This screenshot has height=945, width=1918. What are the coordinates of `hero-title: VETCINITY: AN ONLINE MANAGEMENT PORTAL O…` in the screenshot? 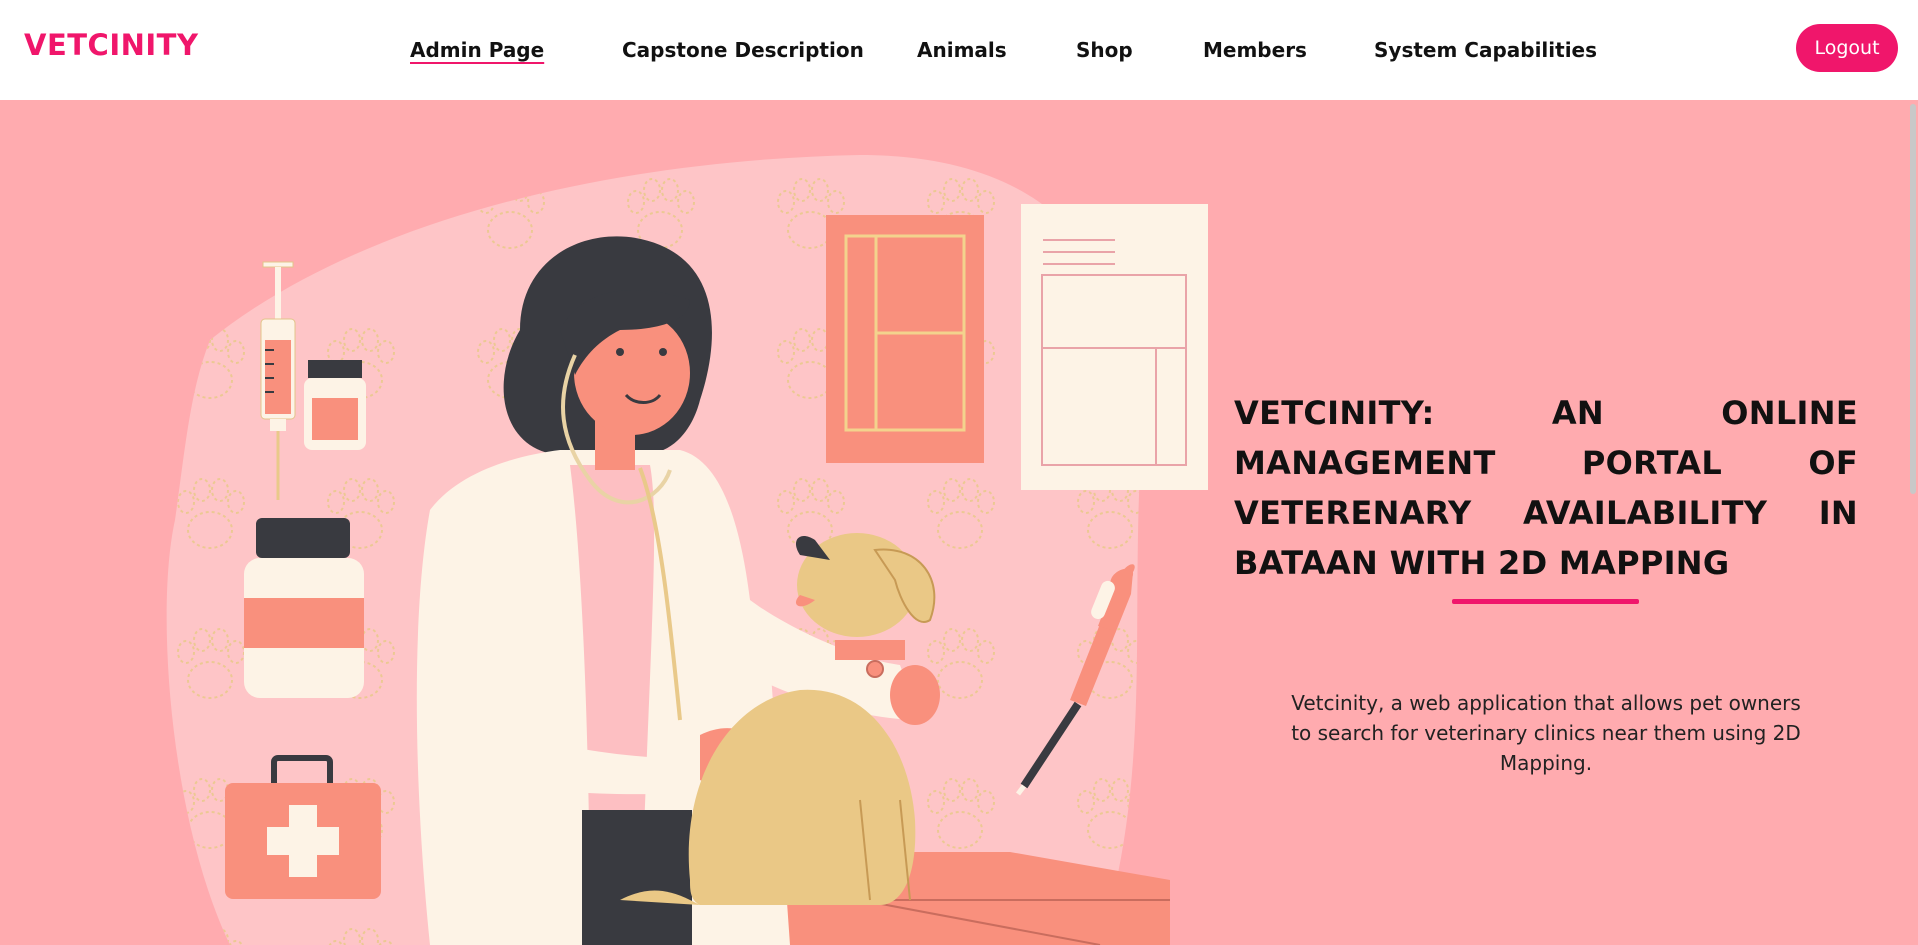 It's located at (1546, 488).